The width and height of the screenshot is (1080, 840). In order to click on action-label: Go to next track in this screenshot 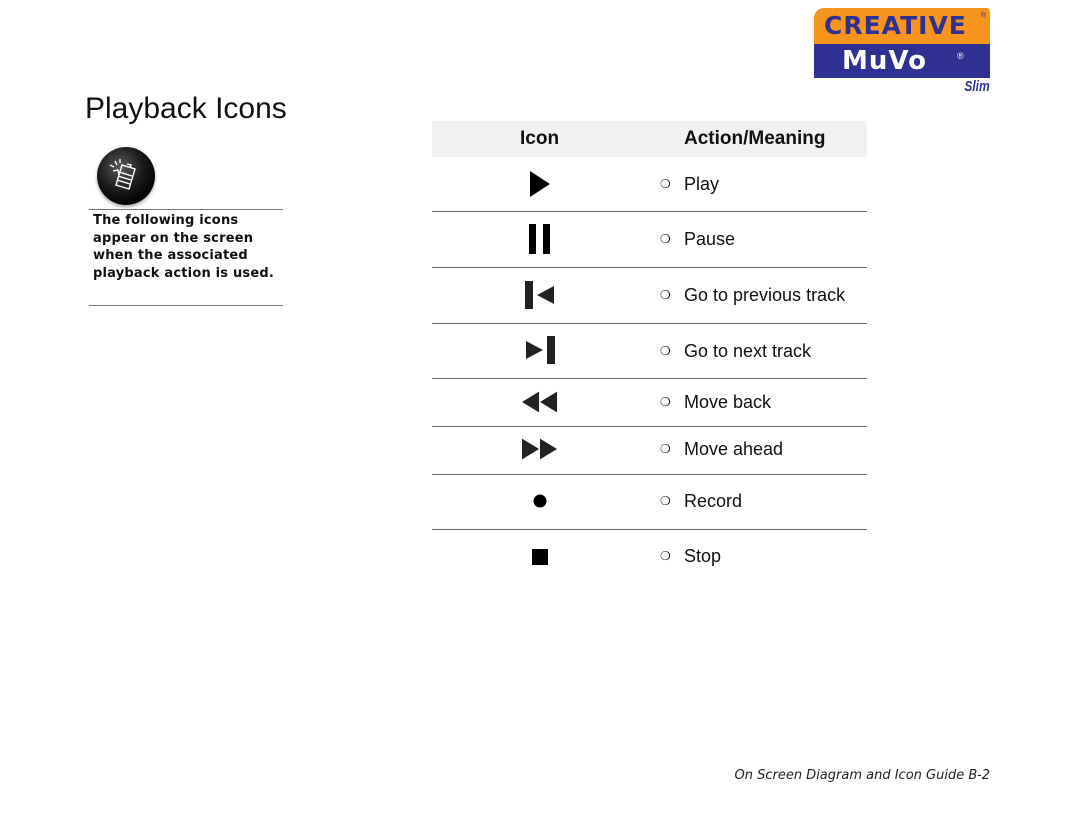, I will do `click(748, 351)`.